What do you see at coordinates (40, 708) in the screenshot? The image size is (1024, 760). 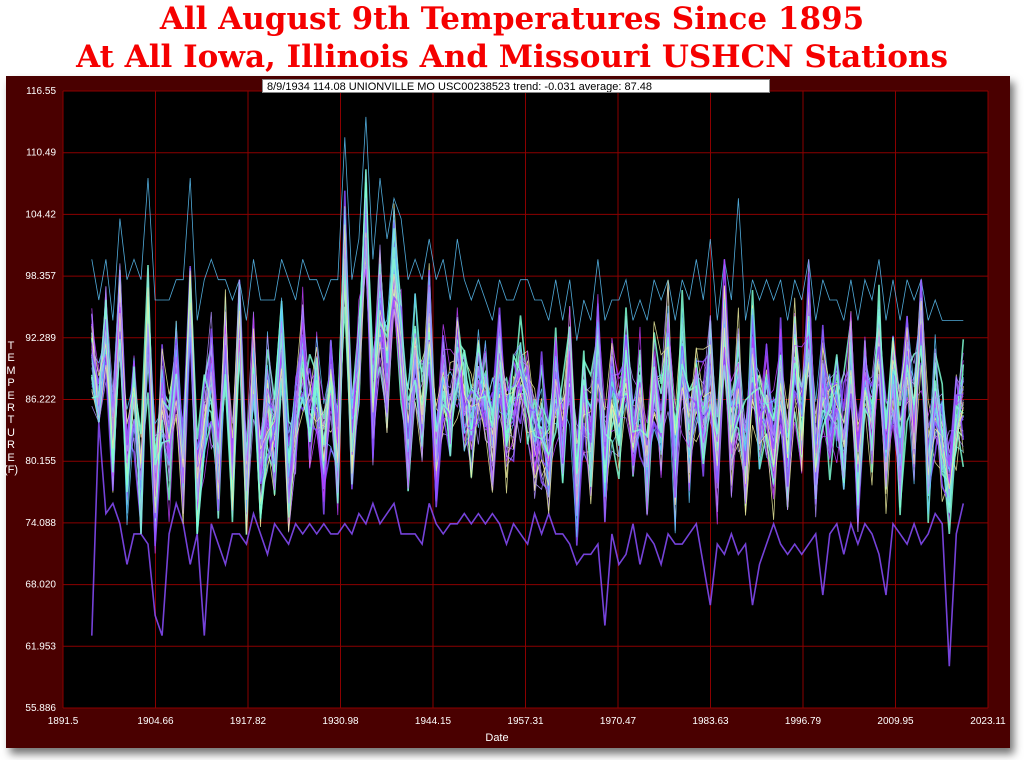 I see `y-tick-label: 55.886` at bounding box center [40, 708].